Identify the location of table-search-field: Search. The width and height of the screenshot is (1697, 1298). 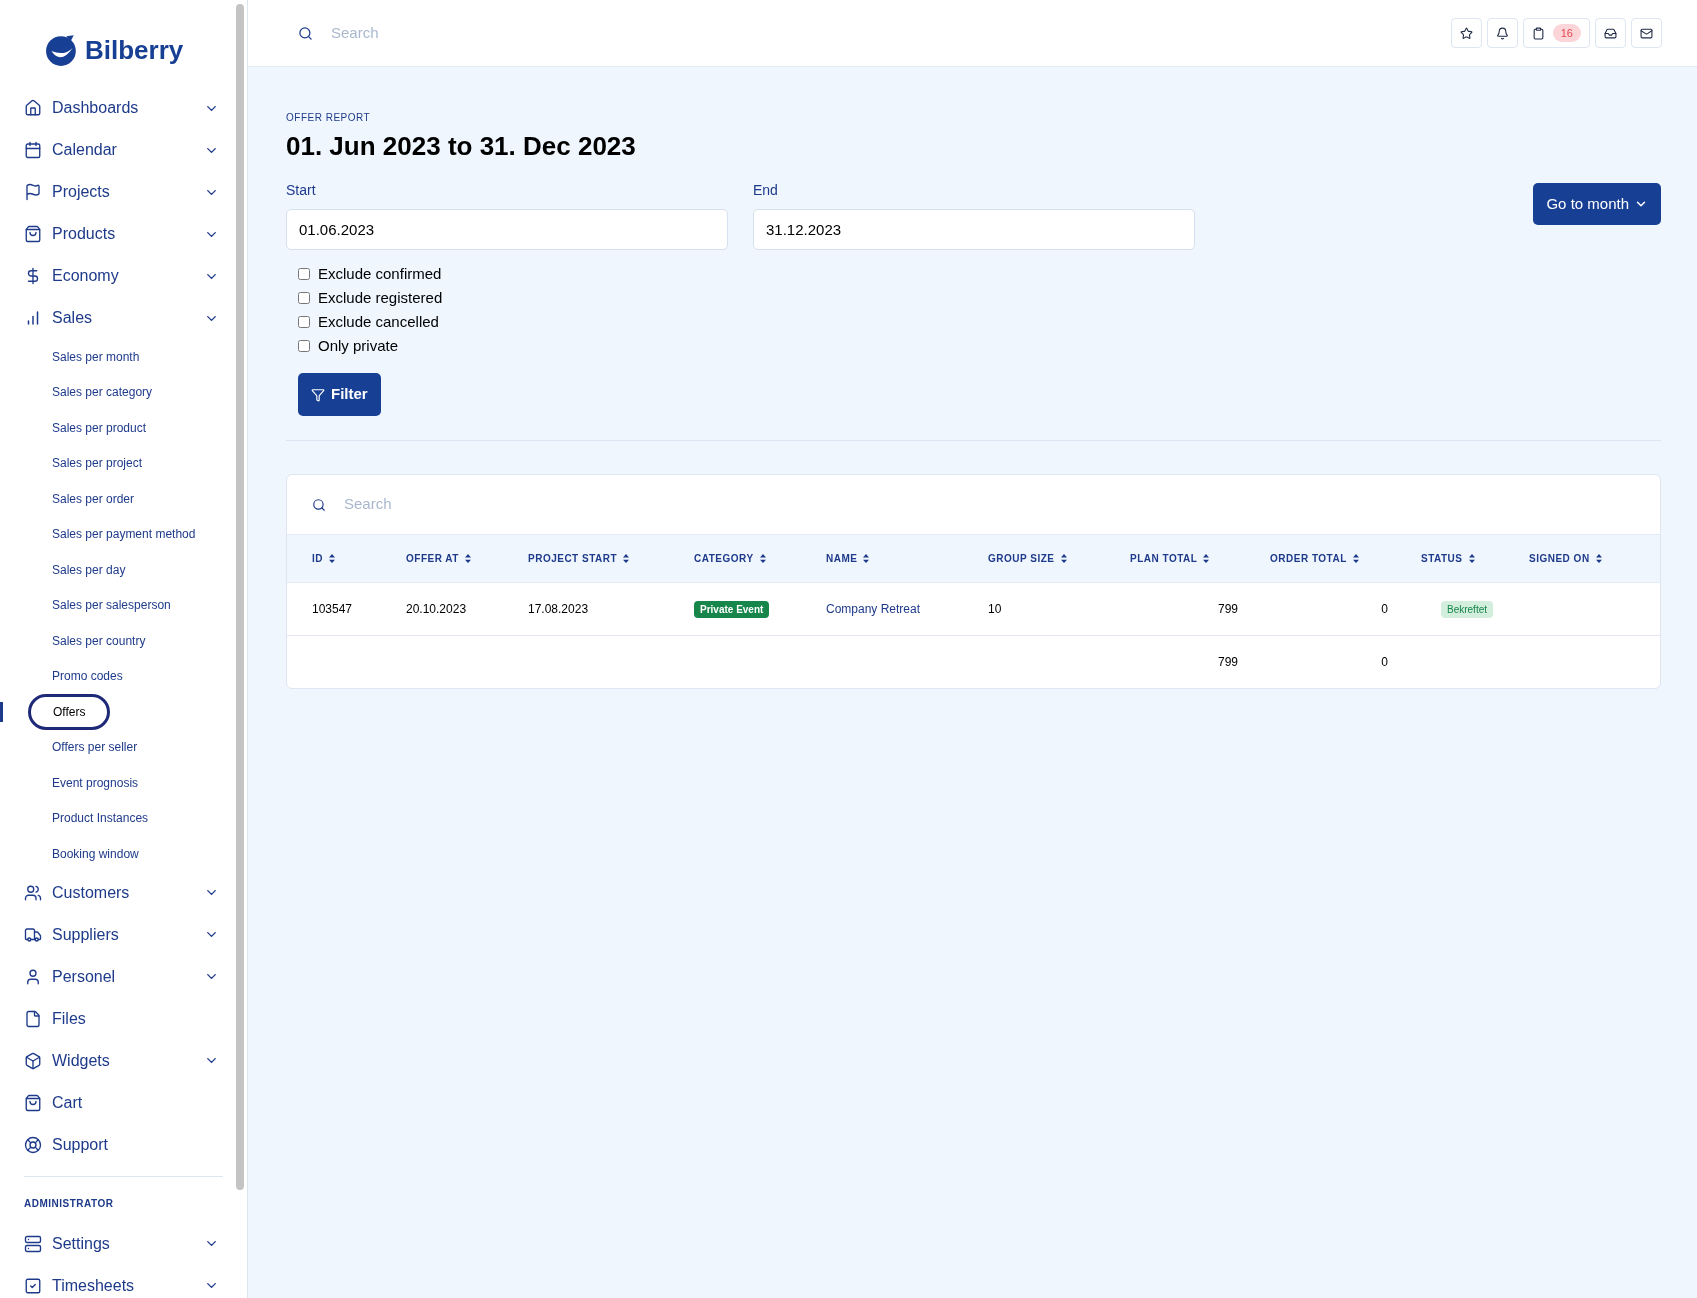
(544, 504).